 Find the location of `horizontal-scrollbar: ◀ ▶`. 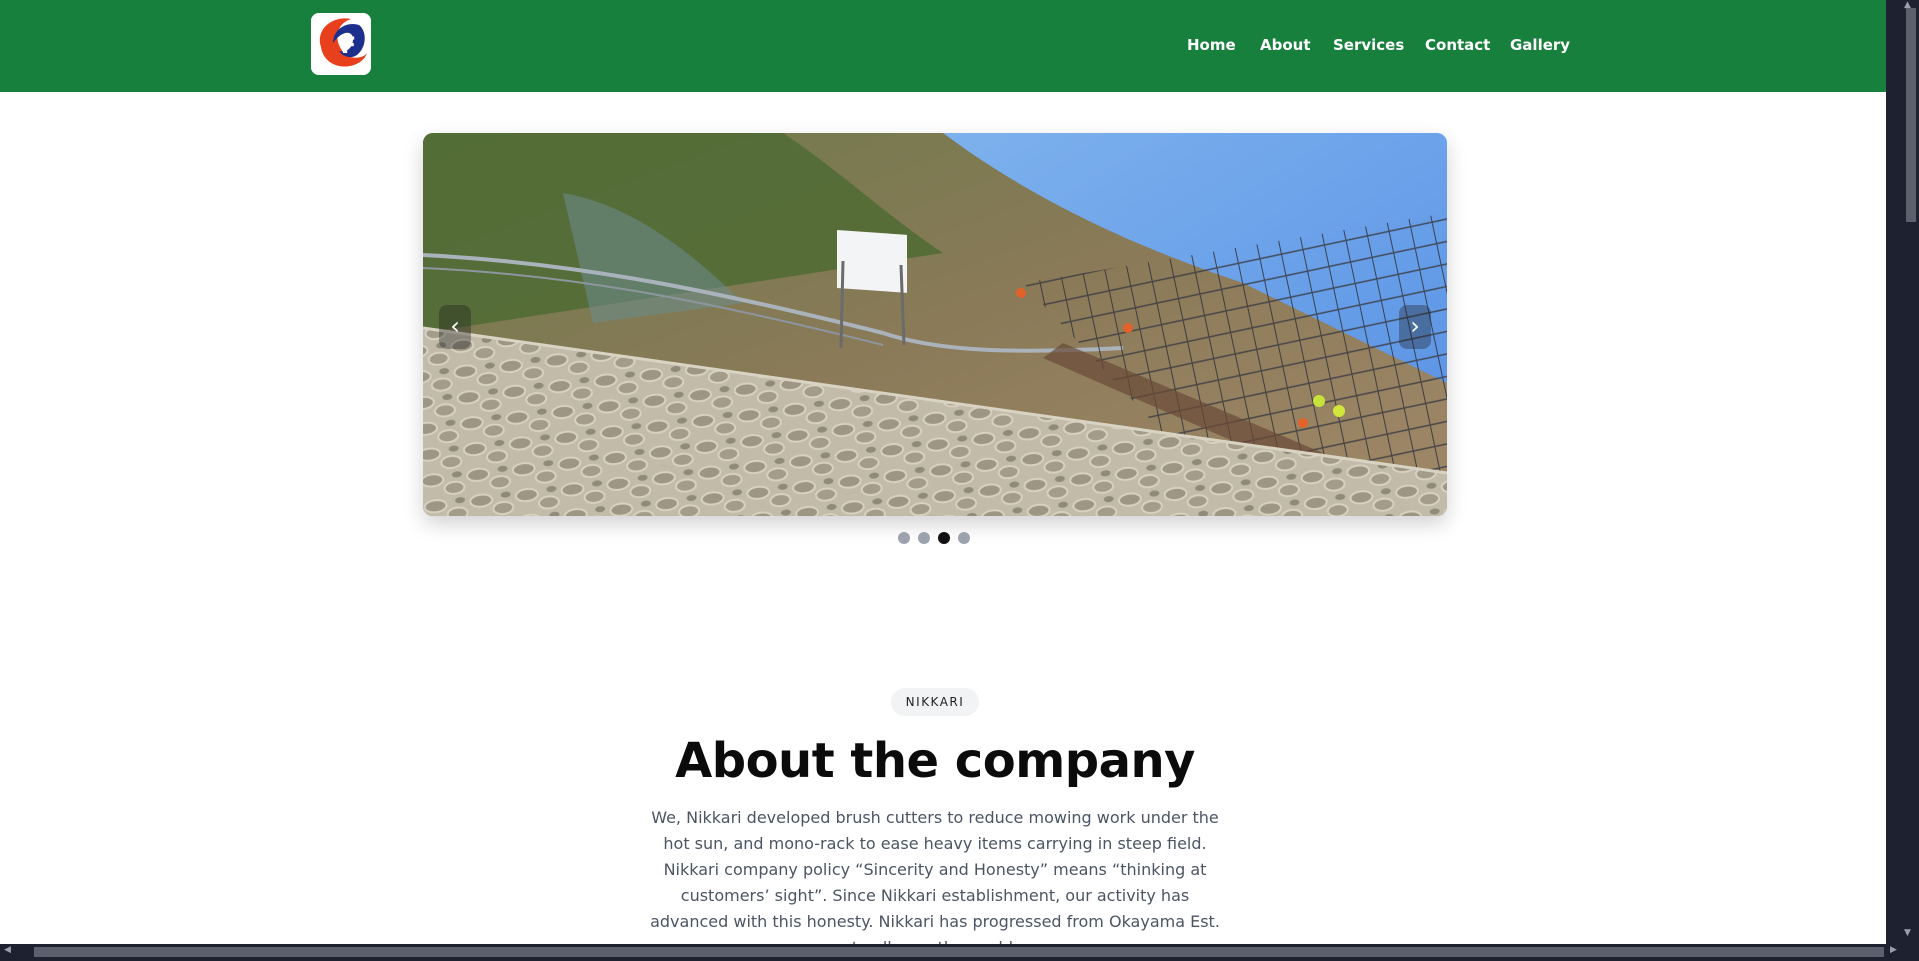

horizontal-scrollbar: ◀ ▶ is located at coordinates (959, 952).